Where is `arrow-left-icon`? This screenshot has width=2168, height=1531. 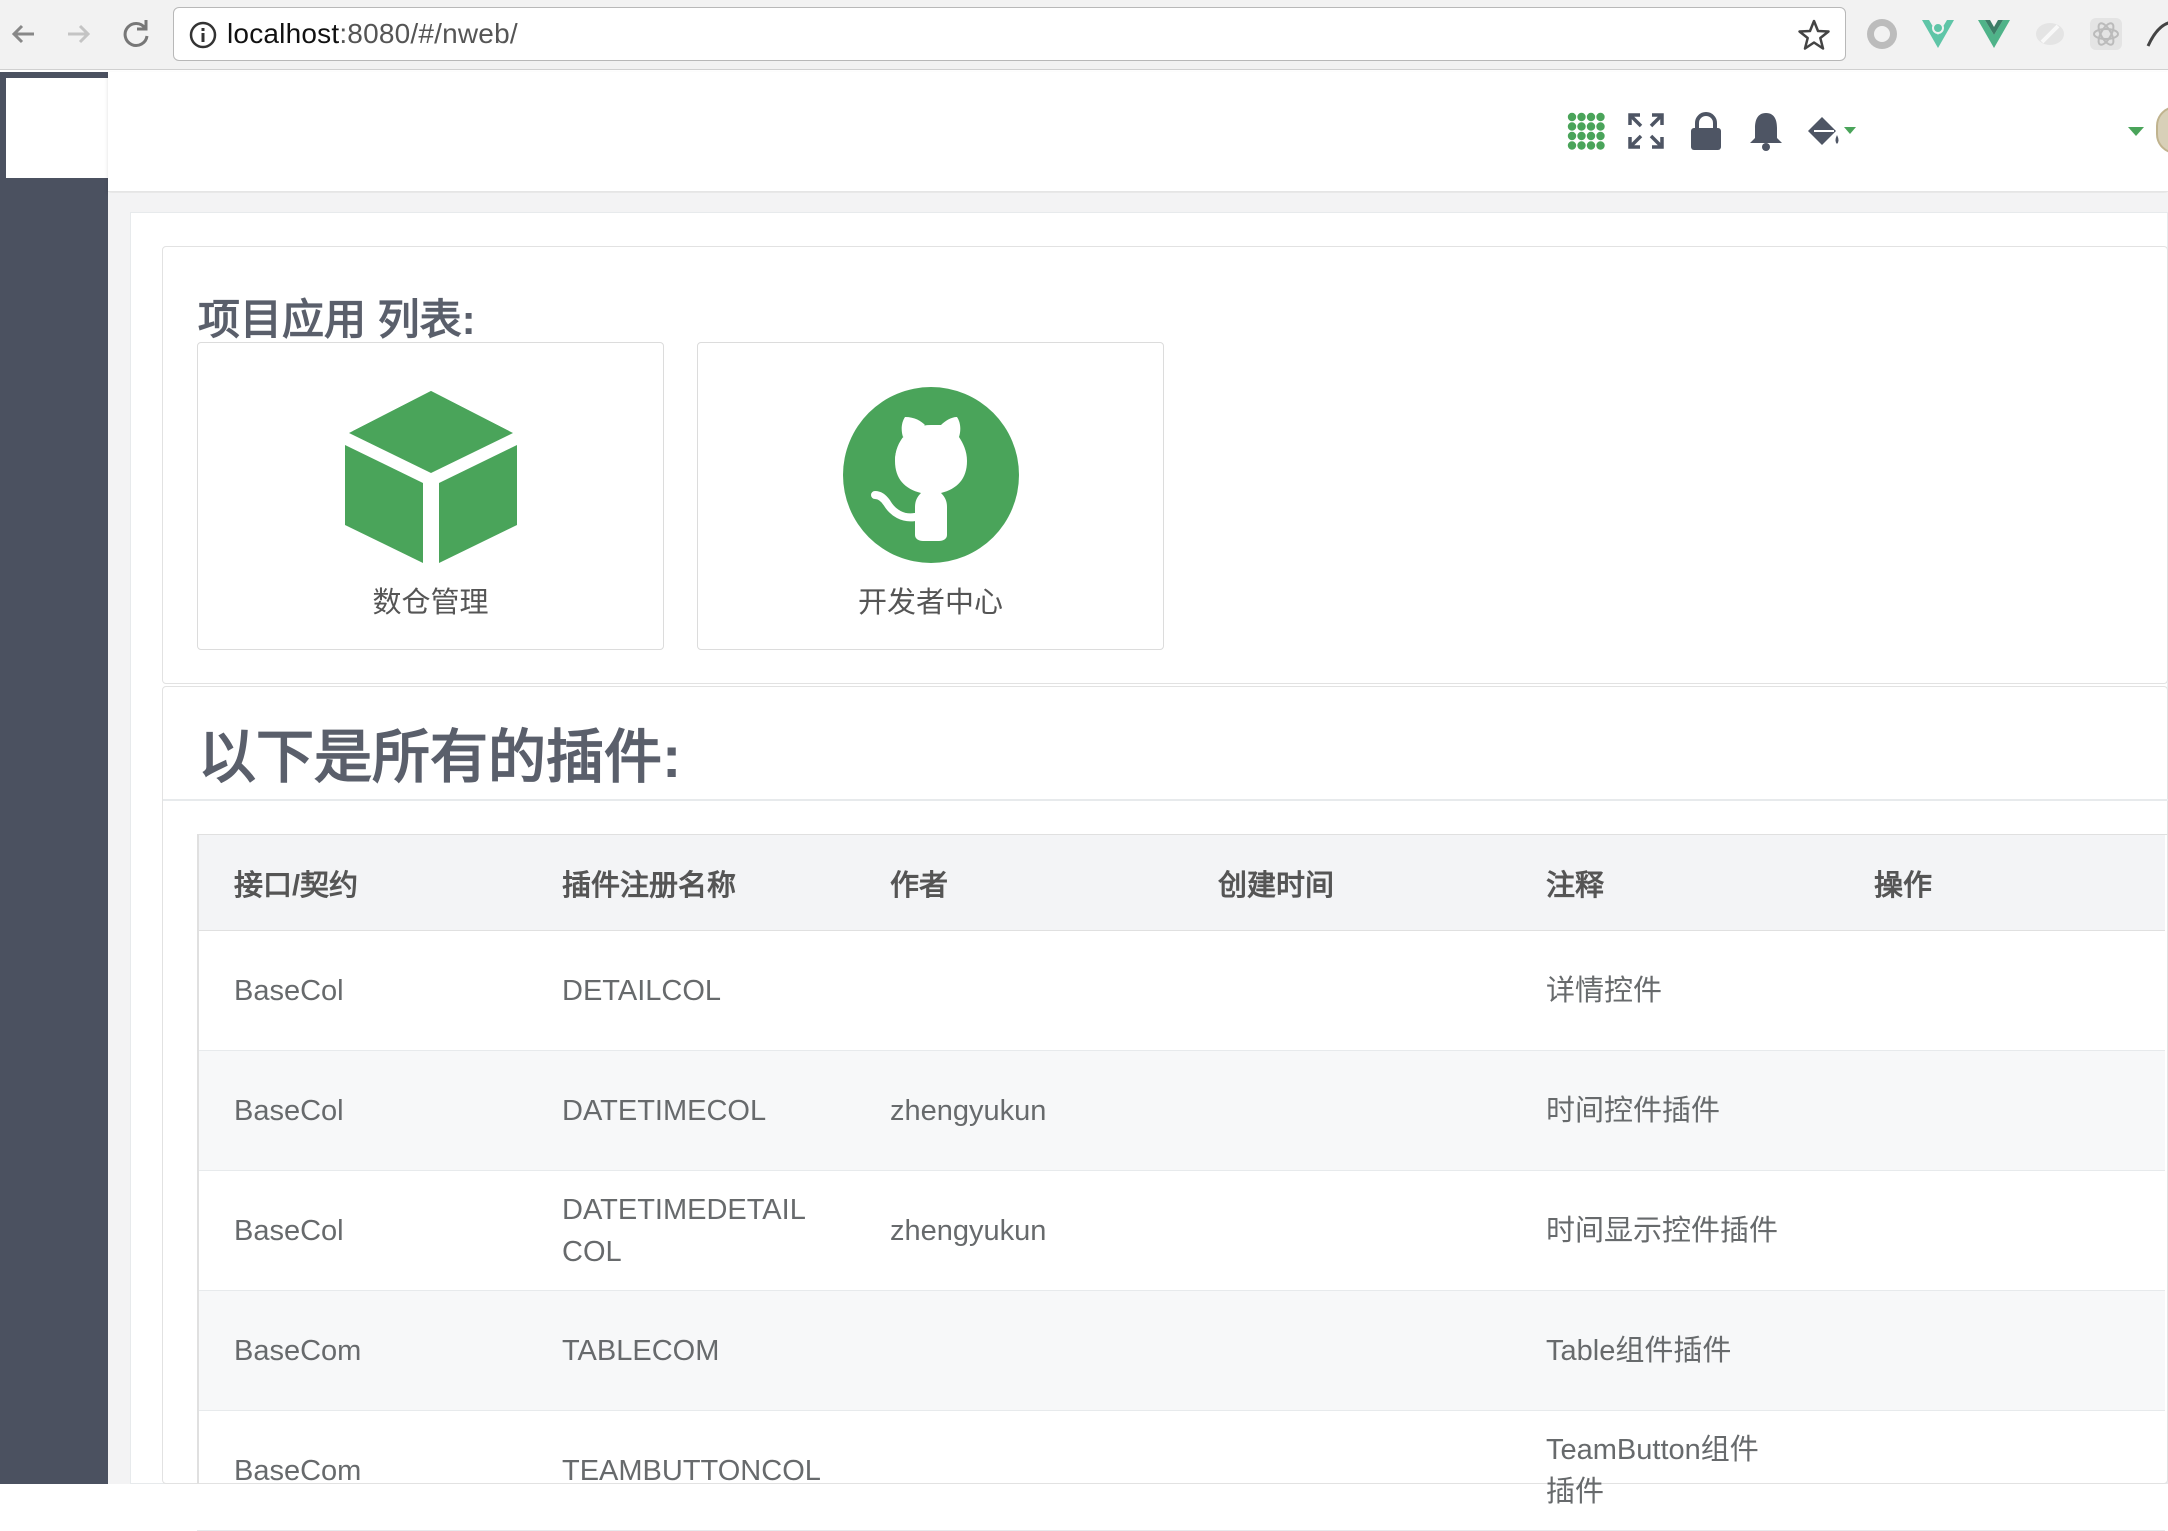 arrow-left-icon is located at coordinates (22, 34).